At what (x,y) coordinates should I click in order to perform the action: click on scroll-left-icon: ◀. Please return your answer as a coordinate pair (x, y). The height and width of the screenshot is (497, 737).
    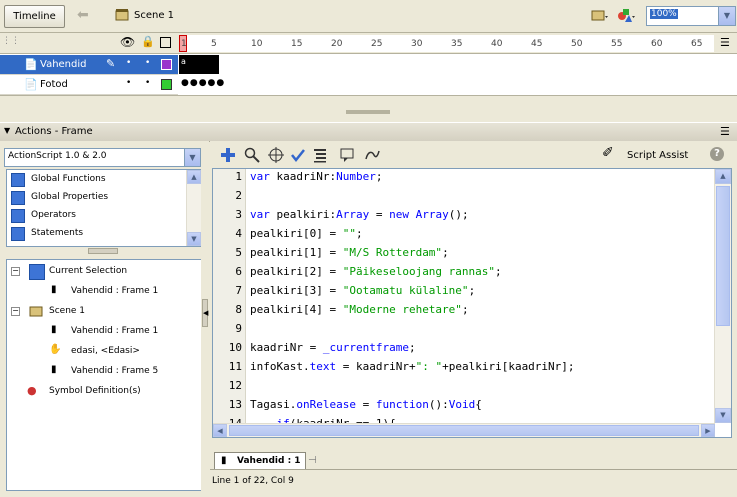
    Looking at the image, I should click on (220, 430).